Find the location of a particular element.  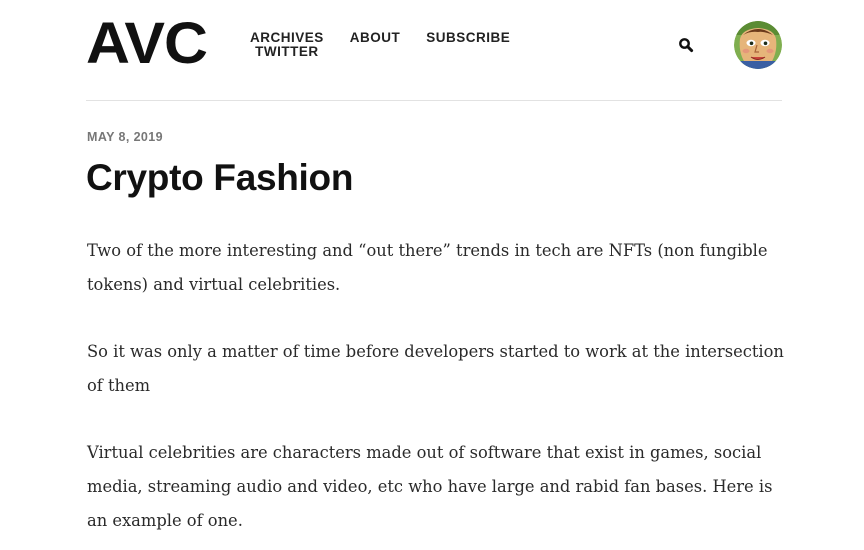

post-title: Crypto Fashion is located at coordinates (219, 178).